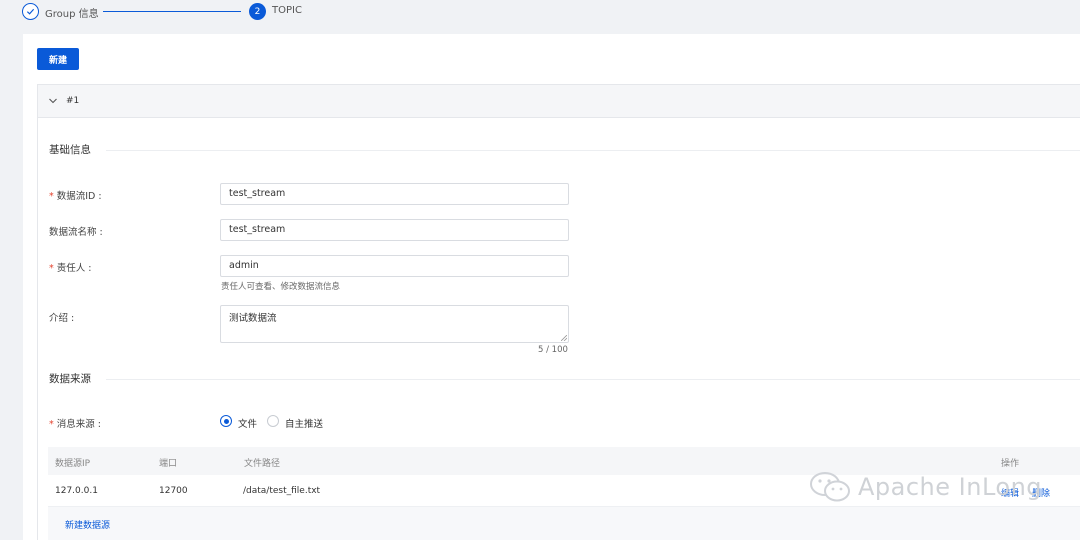  What do you see at coordinates (168, 464) in the screenshot?
I see `th-port: 端口` at bounding box center [168, 464].